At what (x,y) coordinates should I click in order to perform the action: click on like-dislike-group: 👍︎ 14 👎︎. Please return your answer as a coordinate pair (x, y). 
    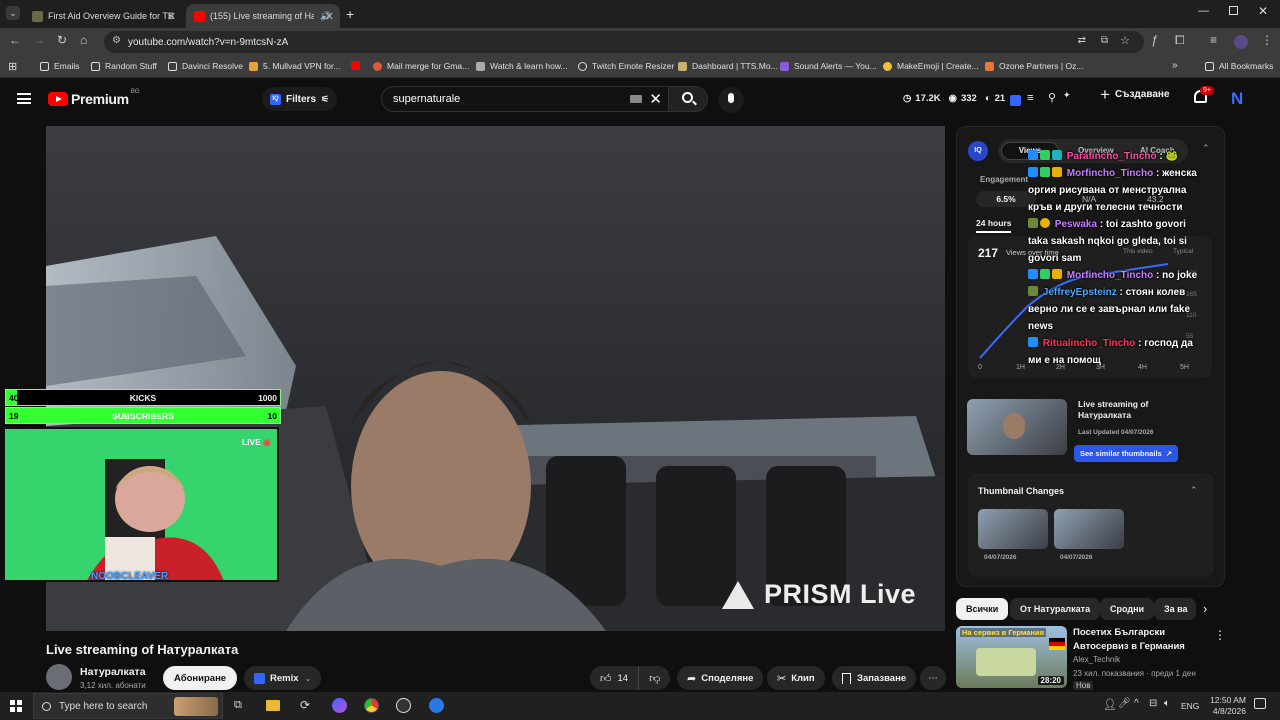
    Looking at the image, I should click on (630, 678).